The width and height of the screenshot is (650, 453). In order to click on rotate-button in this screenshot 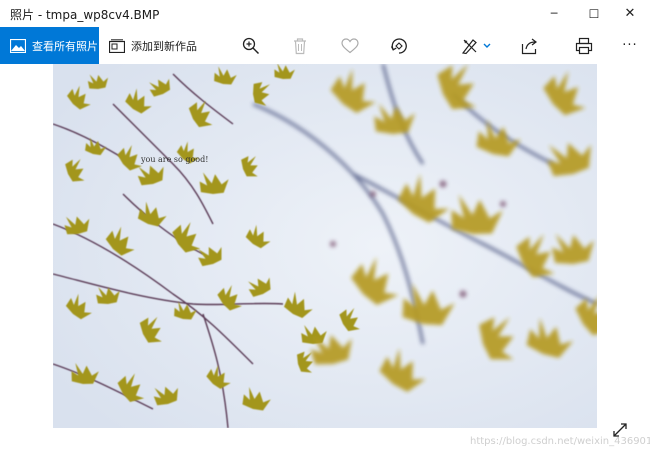, I will do `click(399, 45)`.